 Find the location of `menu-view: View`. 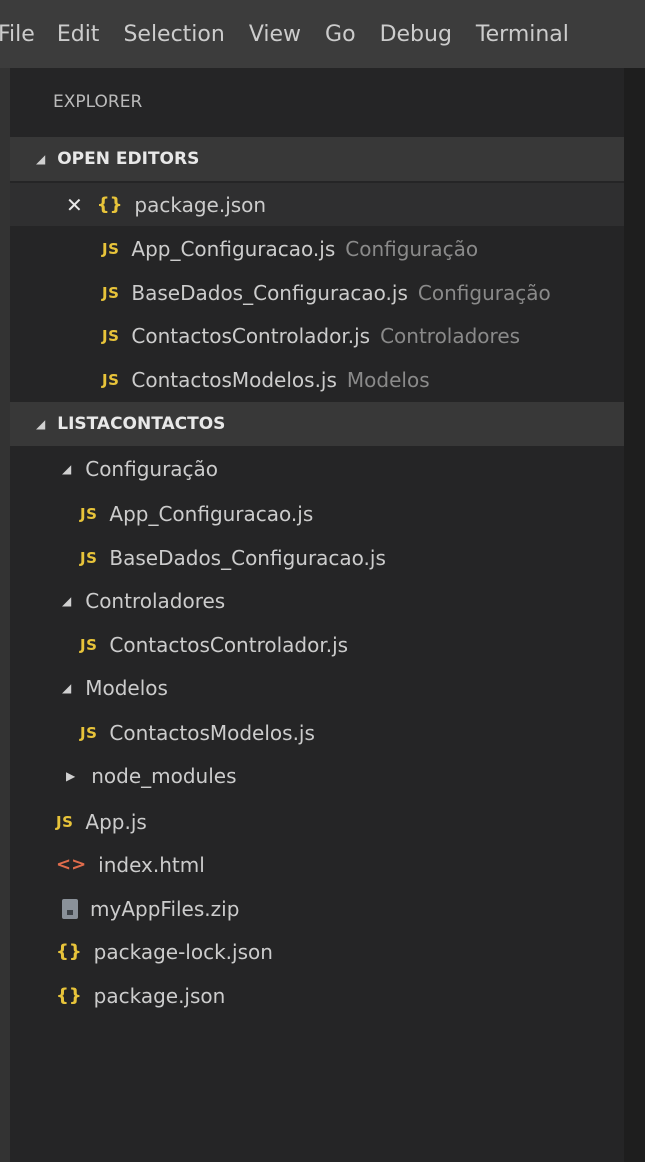

menu-view: View is located at coordinates (275, 34).